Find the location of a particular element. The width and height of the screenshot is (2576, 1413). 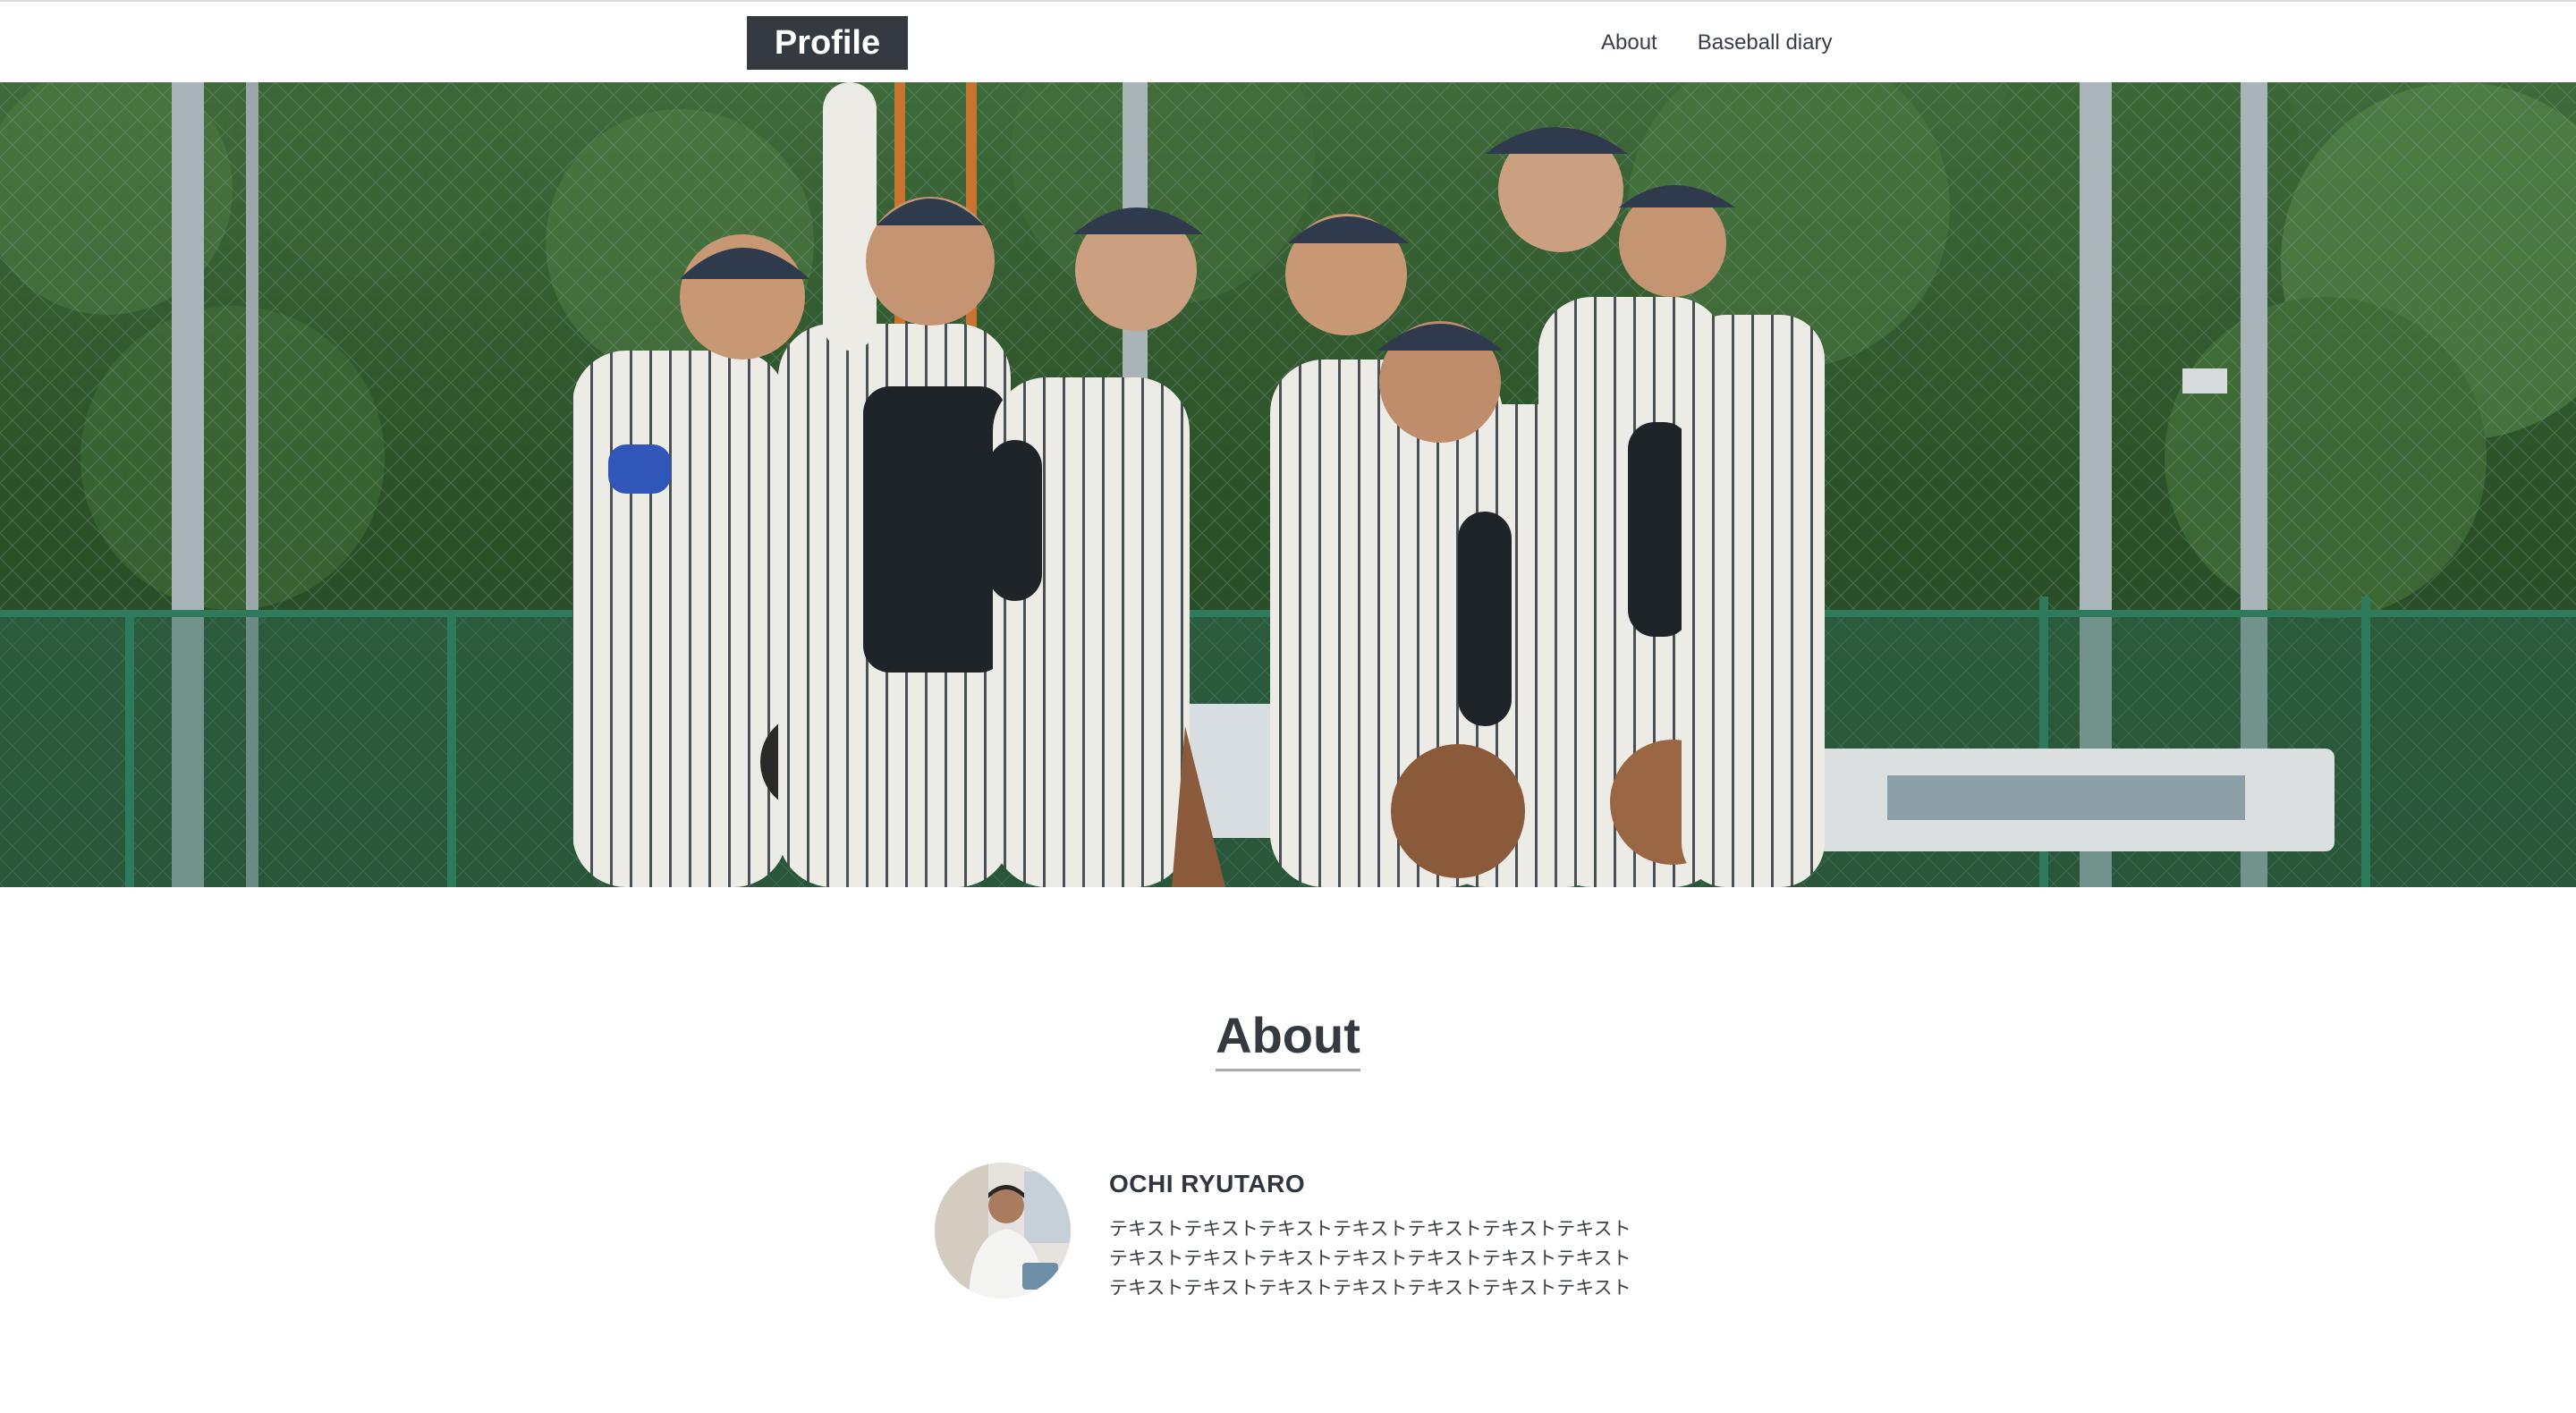

main-nav: About Baseball diary is located at coordinates (1716, 43).